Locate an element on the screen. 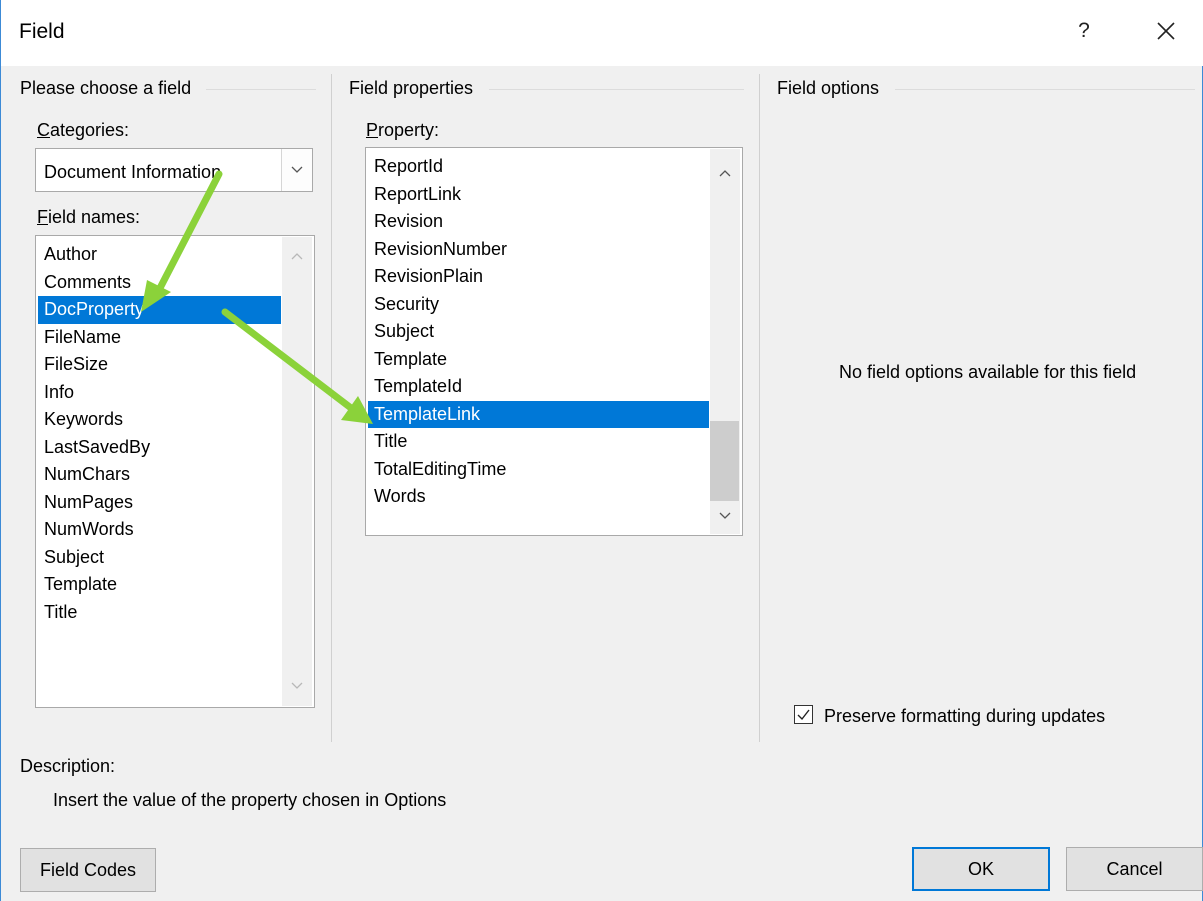 Image resolution: width=1203 pixels, height=901 pixels. close-icon is located at coordinates (1166, 31).